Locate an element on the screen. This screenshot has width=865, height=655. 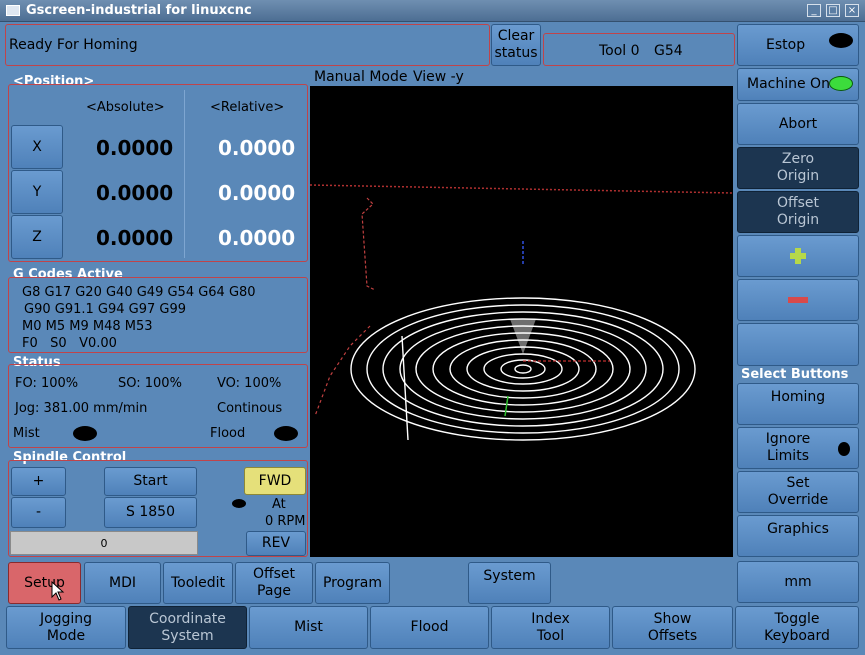
estop-label: Estop is located at coordinates (786, 44).